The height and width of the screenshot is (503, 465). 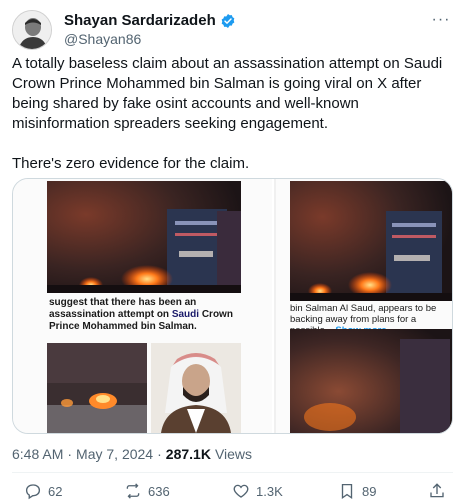 What do you see at coordinates (232, 30) in the screenshot?
I see `tweet-header: Shayan Sardarizadeh @Shayan86 ···` at bounding box center [232, 30].